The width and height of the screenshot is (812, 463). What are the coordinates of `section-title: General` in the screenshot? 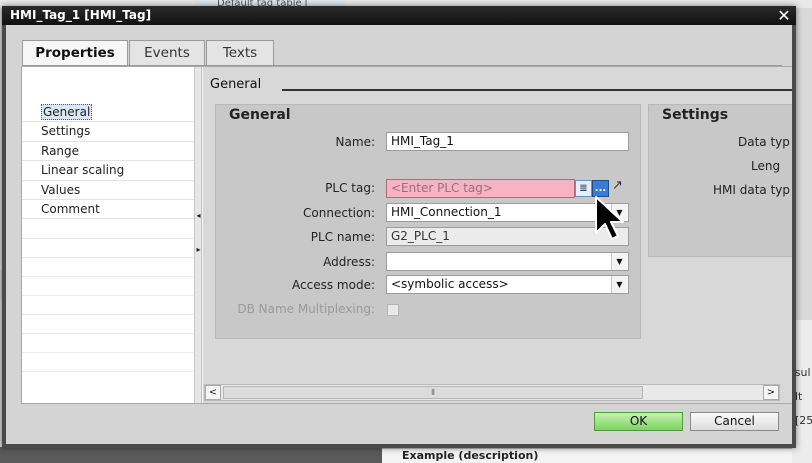 It's located at (236, 84).